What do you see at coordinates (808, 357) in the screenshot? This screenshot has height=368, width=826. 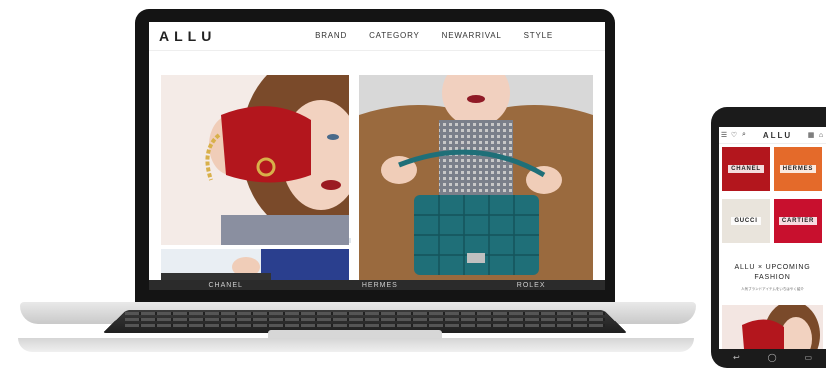 I see `recent-apps-icon: ▭` at bounding box center [808, 357].